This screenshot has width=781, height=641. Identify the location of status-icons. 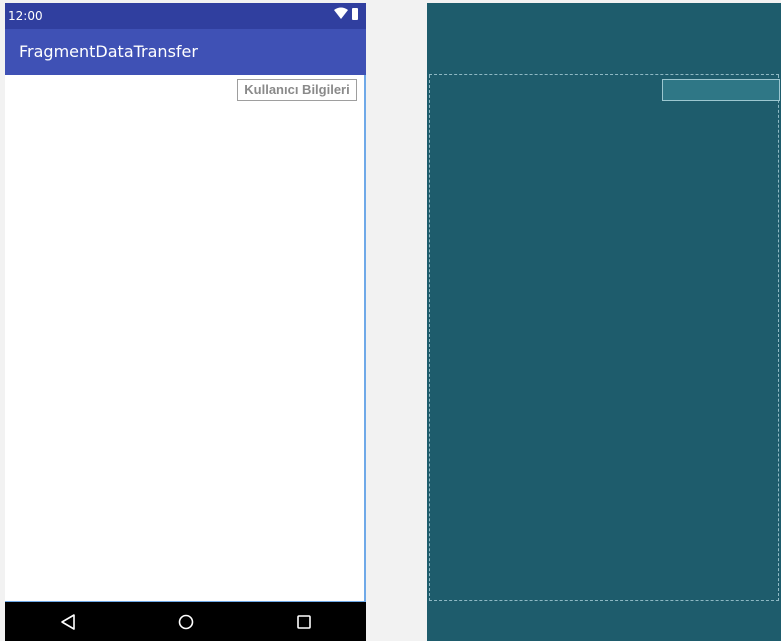
(346, 13).